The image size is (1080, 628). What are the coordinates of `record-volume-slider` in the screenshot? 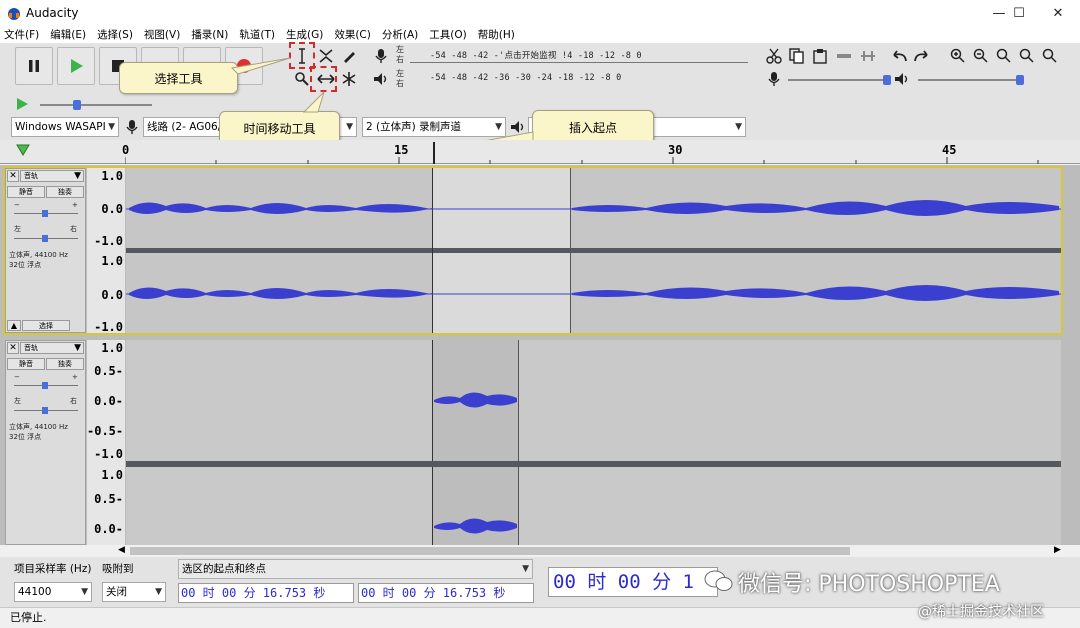 It's located at (838, 80).